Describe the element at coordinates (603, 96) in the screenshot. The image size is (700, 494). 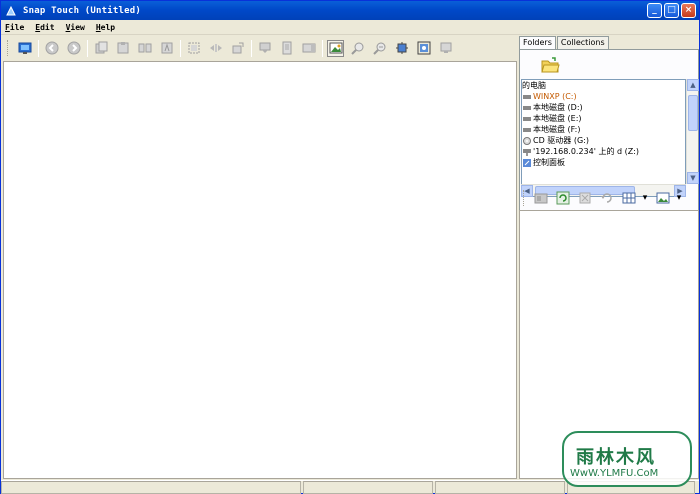
I see `tree-item-drive-c: WINXP (C:)` at that location.